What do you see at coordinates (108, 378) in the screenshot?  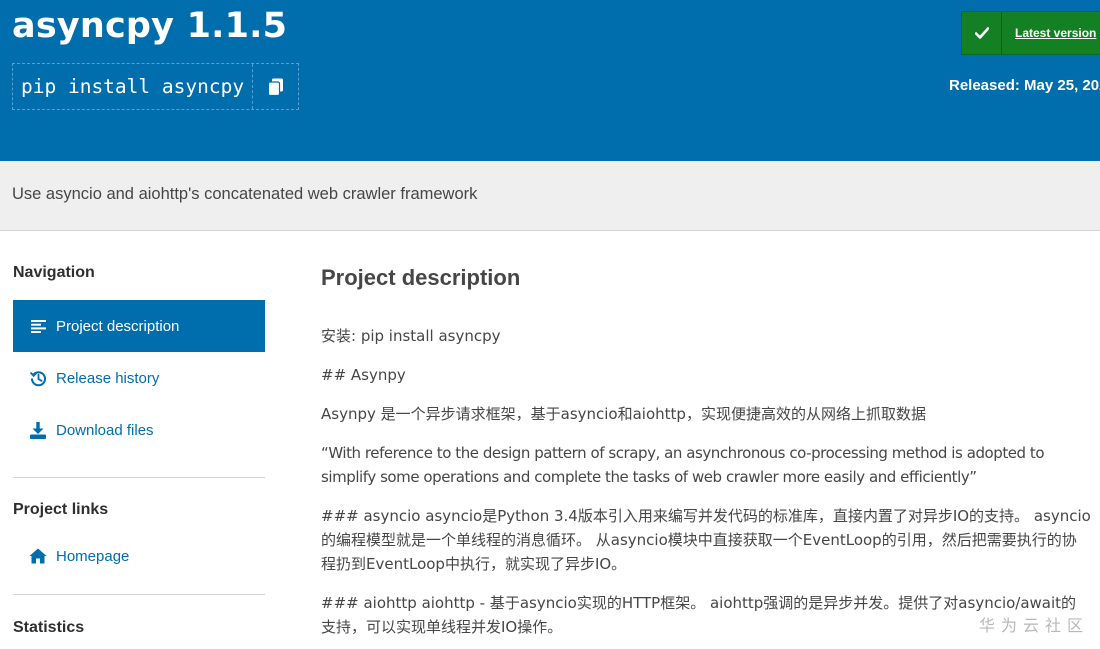 I see `nav-label: Release history` at bounding box center [108, 378].